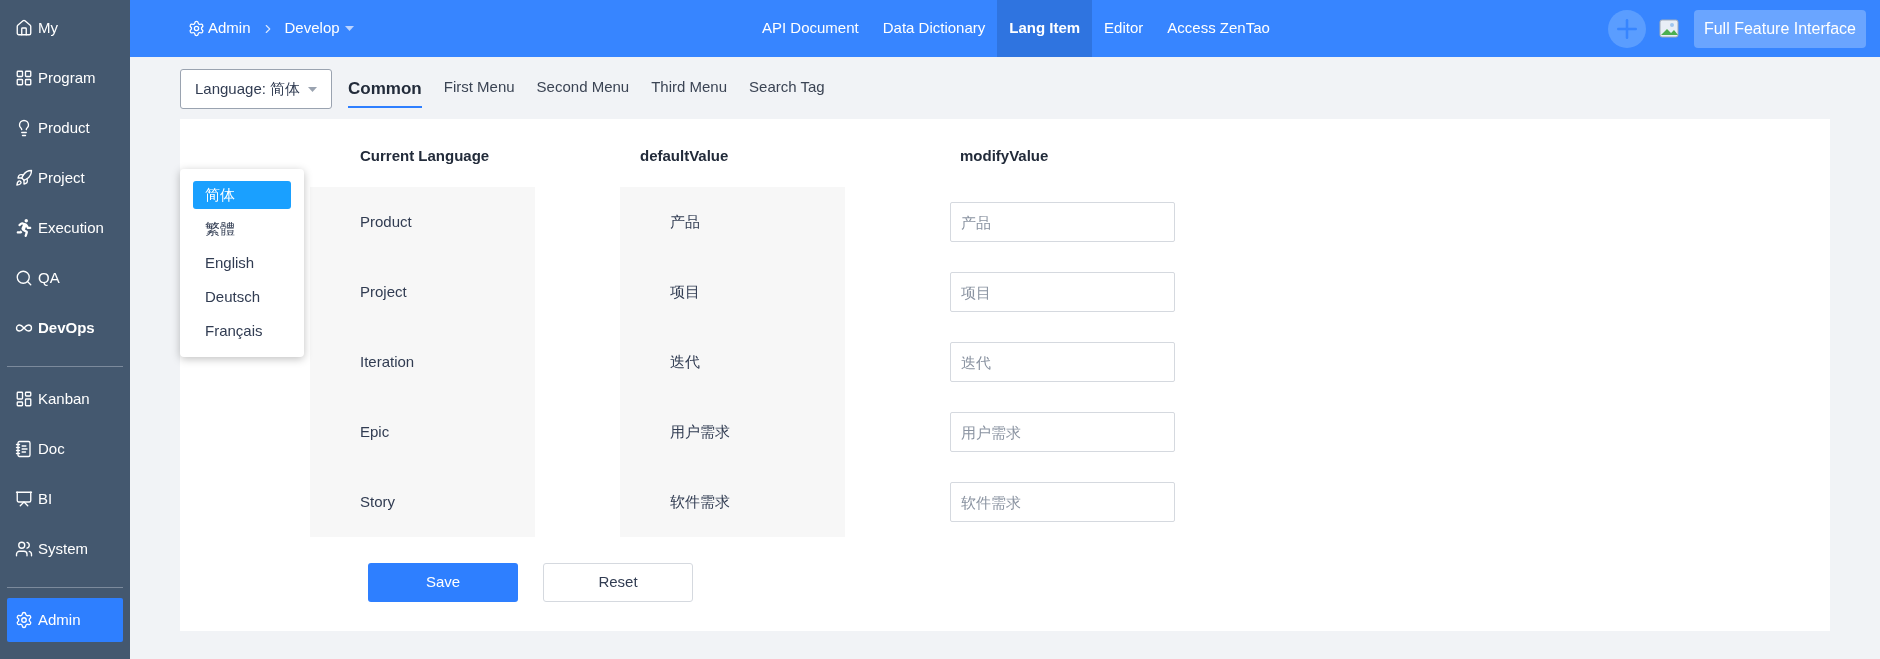  I want to click on nav-tab: Access ZenTao, so click(1218, 28).